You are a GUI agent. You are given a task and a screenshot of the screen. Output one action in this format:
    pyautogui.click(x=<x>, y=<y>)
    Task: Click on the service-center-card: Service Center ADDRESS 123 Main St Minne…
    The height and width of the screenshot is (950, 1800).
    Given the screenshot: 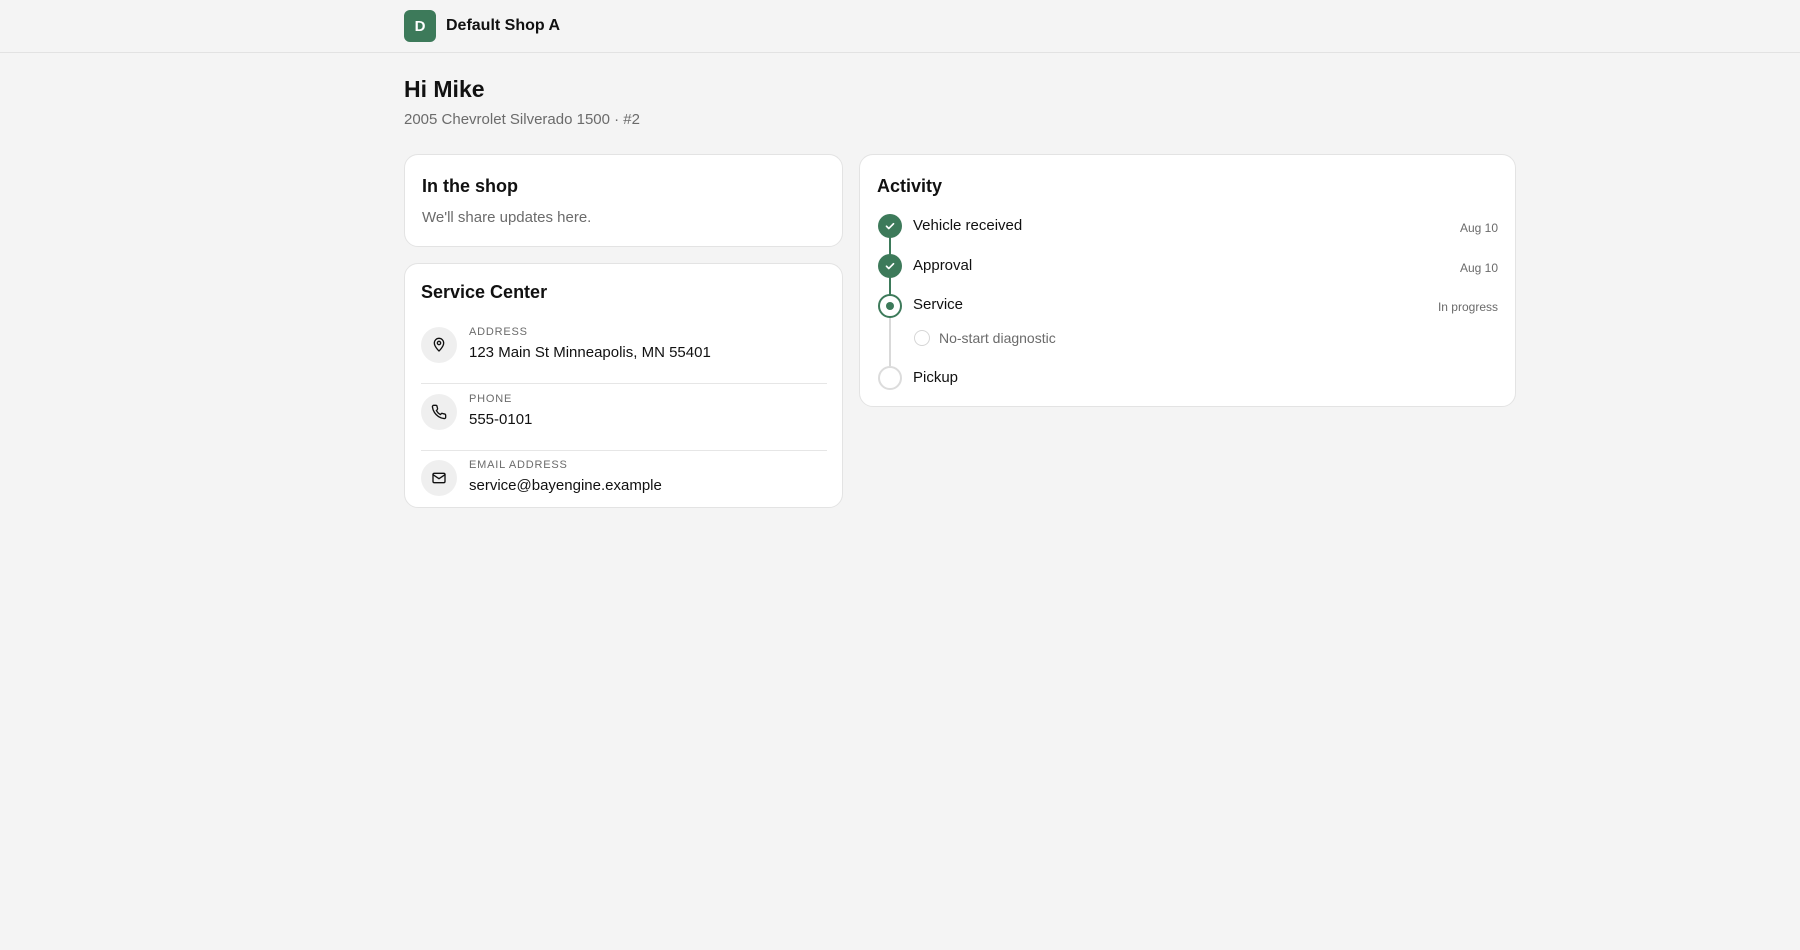 What is the action you would take?
    pyautogui.click(x=623, y=385)
    